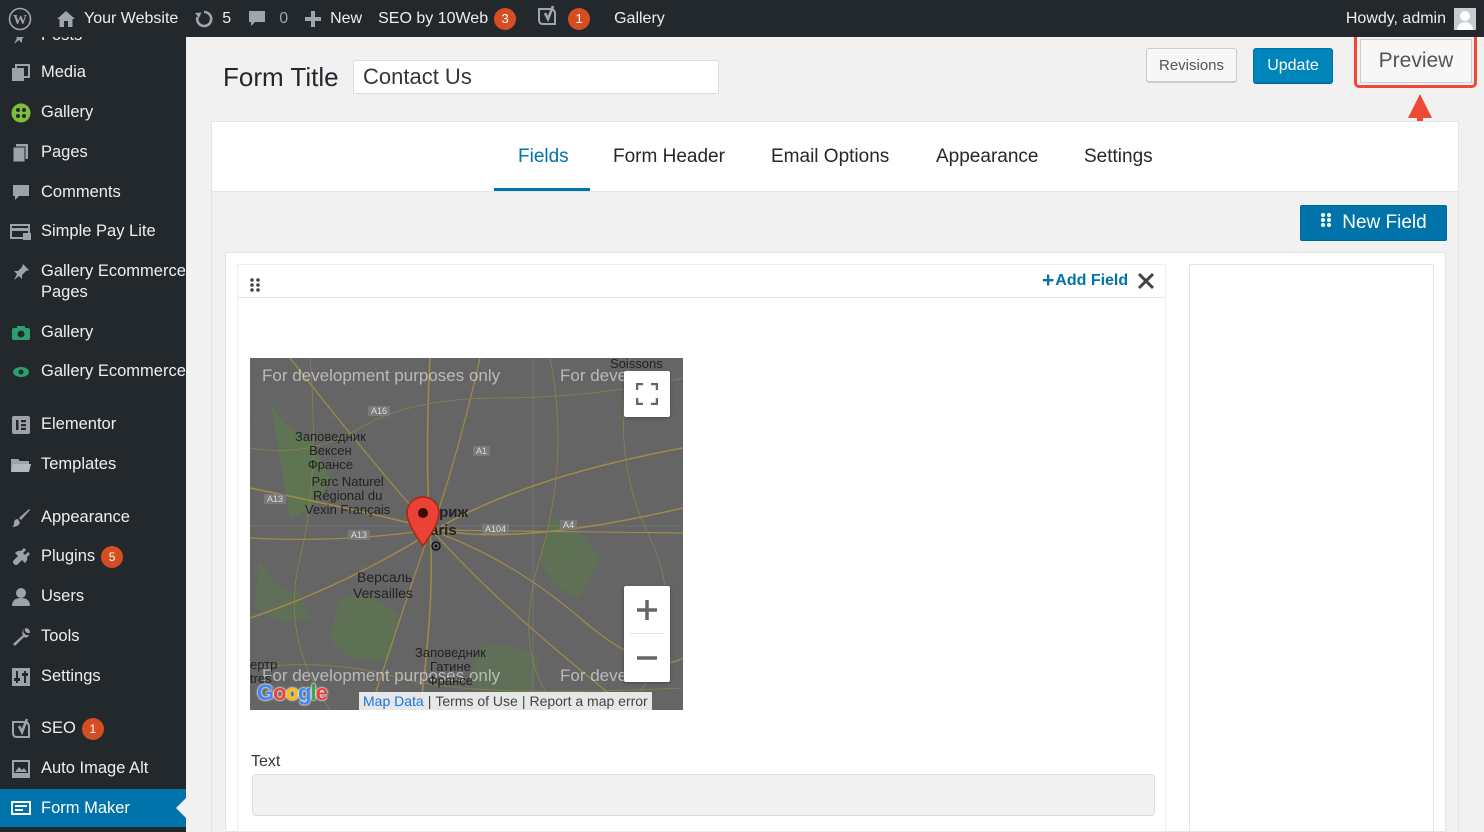 The width and height of the screenshot is (1484, 832). What do you see at coordinates (1293, 65) in the screenshot?
I see `update-button: Update` at bounding box center [1293, 65].